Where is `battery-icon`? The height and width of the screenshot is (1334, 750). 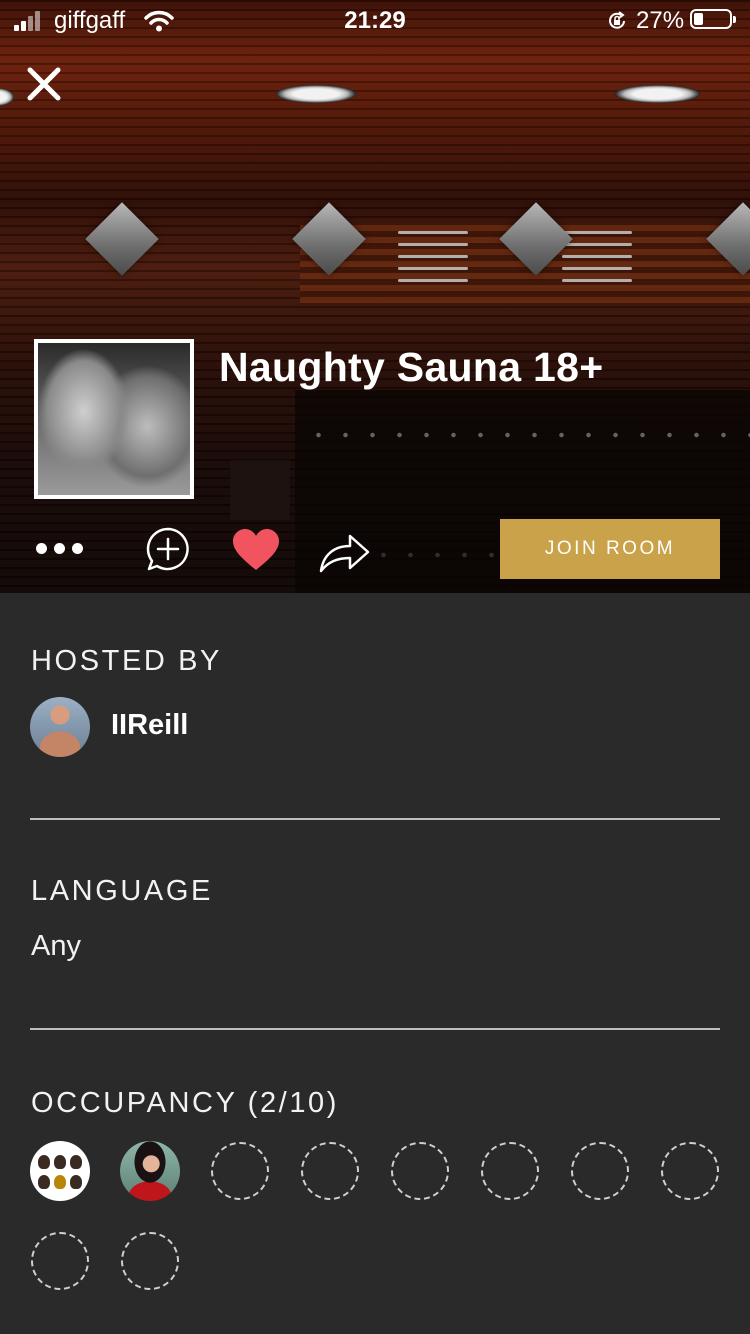
battery-icon is located at coordinates (713, 19).